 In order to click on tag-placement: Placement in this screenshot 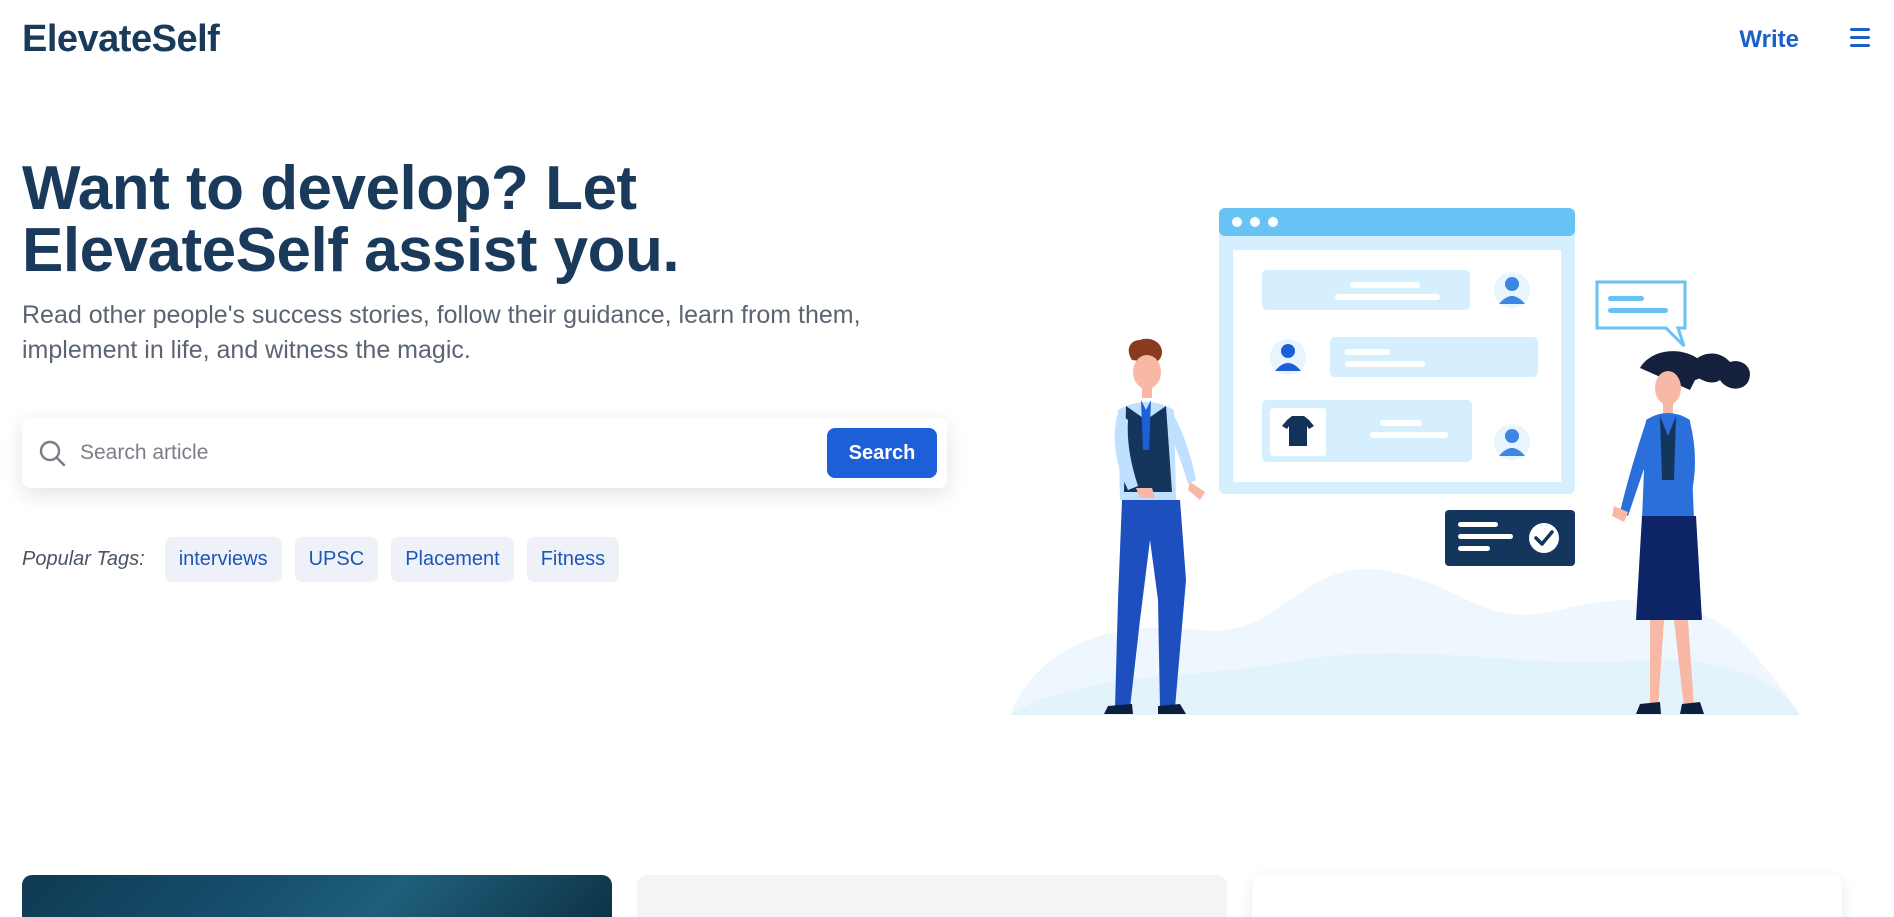, I will do `click(452, 559)`.